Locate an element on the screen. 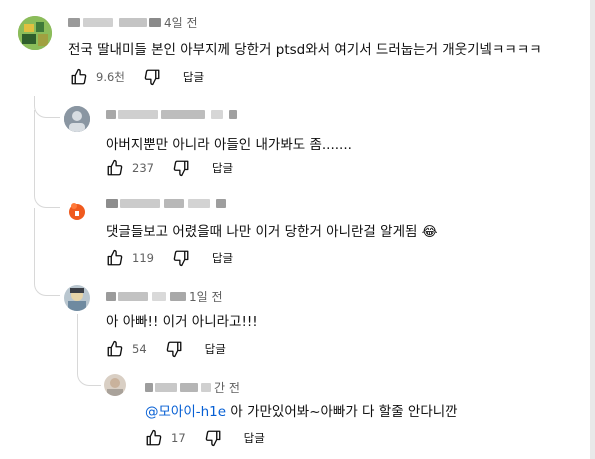 The width and height of the screenshot is (595, 459). like-count: 237 is located at coordinates (143, 168).